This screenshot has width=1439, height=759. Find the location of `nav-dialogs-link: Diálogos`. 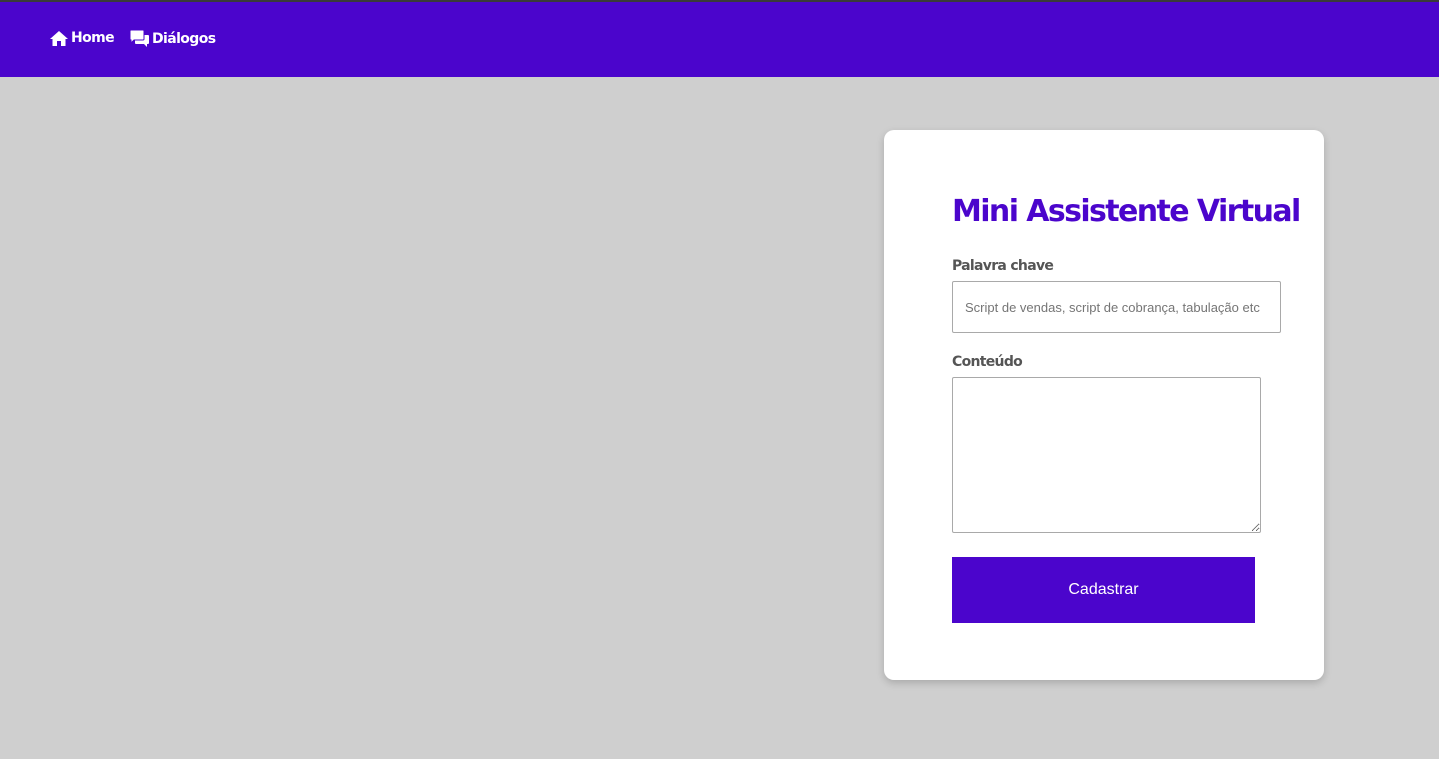

nav-dialogs-link: Diálogos is located at coordinates (173, 38).